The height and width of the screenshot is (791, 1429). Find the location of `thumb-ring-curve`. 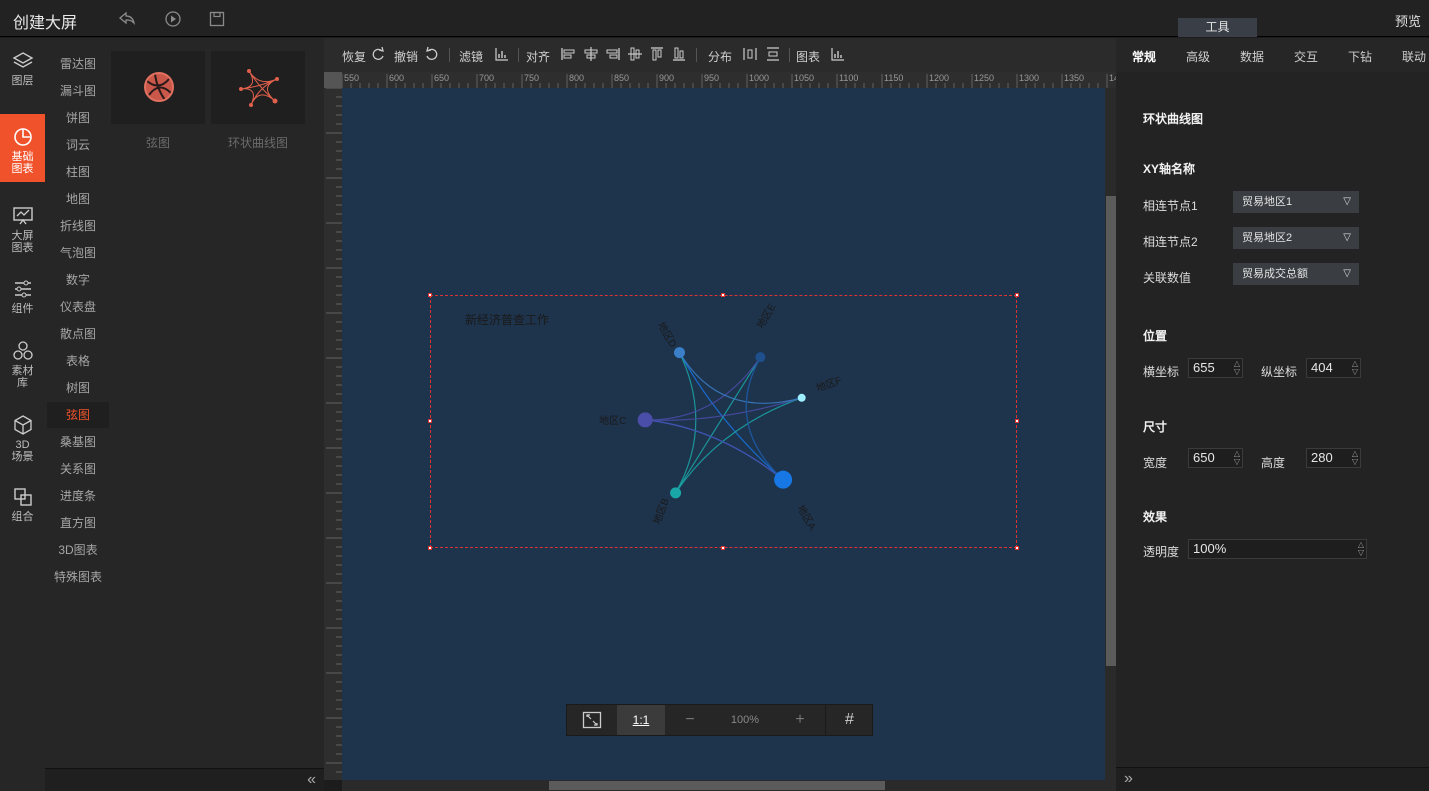

thumb-ring-curve is located at coordinates (258, 87).